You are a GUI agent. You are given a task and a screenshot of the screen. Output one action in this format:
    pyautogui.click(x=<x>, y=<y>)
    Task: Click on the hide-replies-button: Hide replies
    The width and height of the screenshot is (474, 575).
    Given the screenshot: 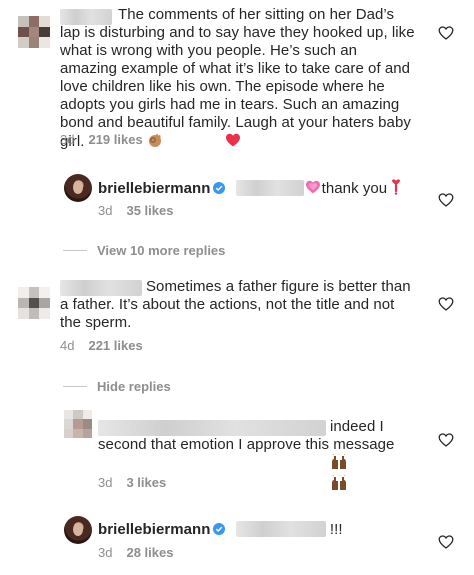 What is the action you would take?
    pyautogui.click(x=117, y=386)
    